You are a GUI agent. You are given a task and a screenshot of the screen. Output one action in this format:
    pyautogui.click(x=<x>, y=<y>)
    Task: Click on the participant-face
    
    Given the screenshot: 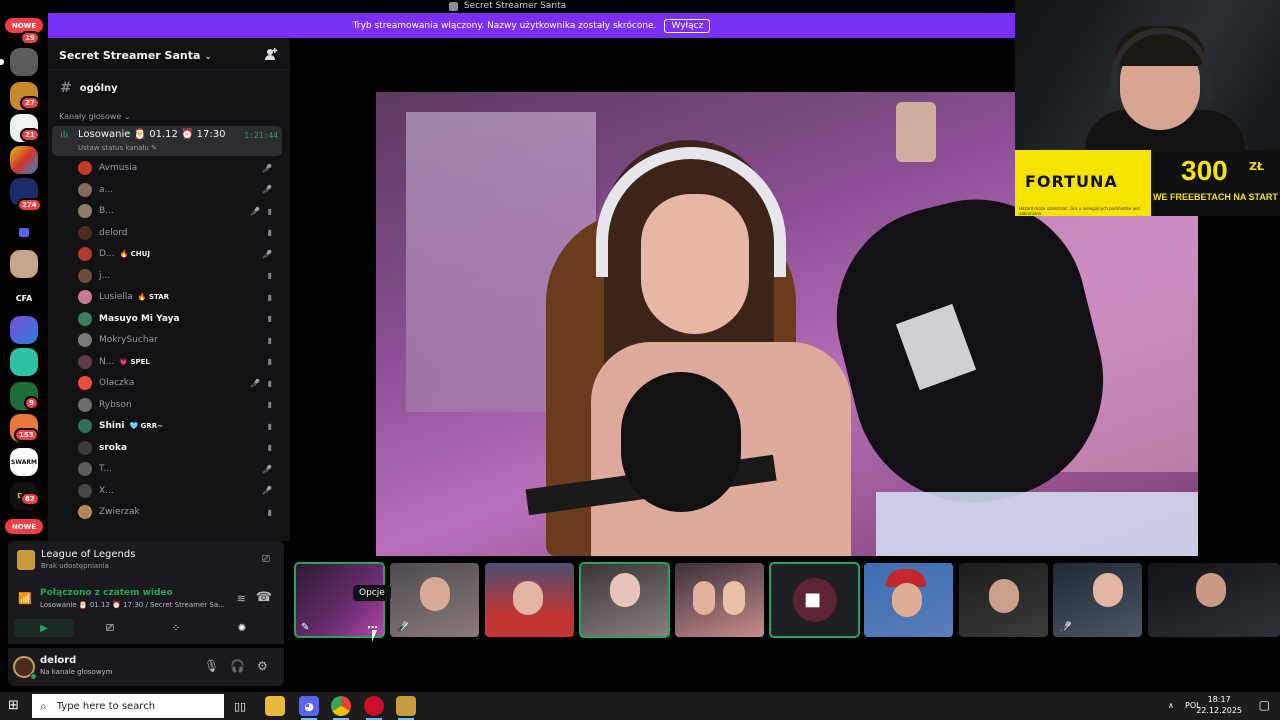 What is the action you would take?
    pyautogui.click(x=907, y=600)
    